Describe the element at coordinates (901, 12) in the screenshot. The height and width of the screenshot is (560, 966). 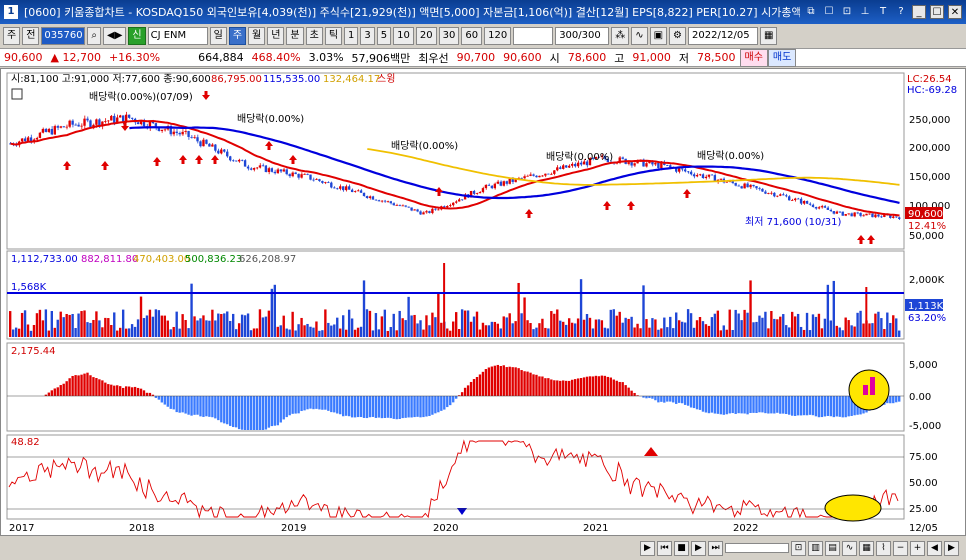
I see `help-icon: ?` at that location.